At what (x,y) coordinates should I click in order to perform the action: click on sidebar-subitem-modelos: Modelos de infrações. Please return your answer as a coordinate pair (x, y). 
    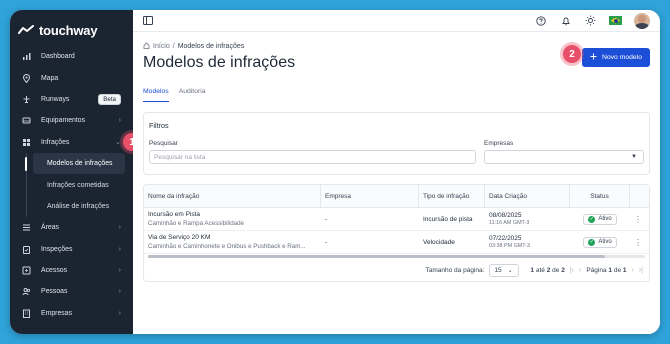
    Looking at the image, I should click on (79, 163).